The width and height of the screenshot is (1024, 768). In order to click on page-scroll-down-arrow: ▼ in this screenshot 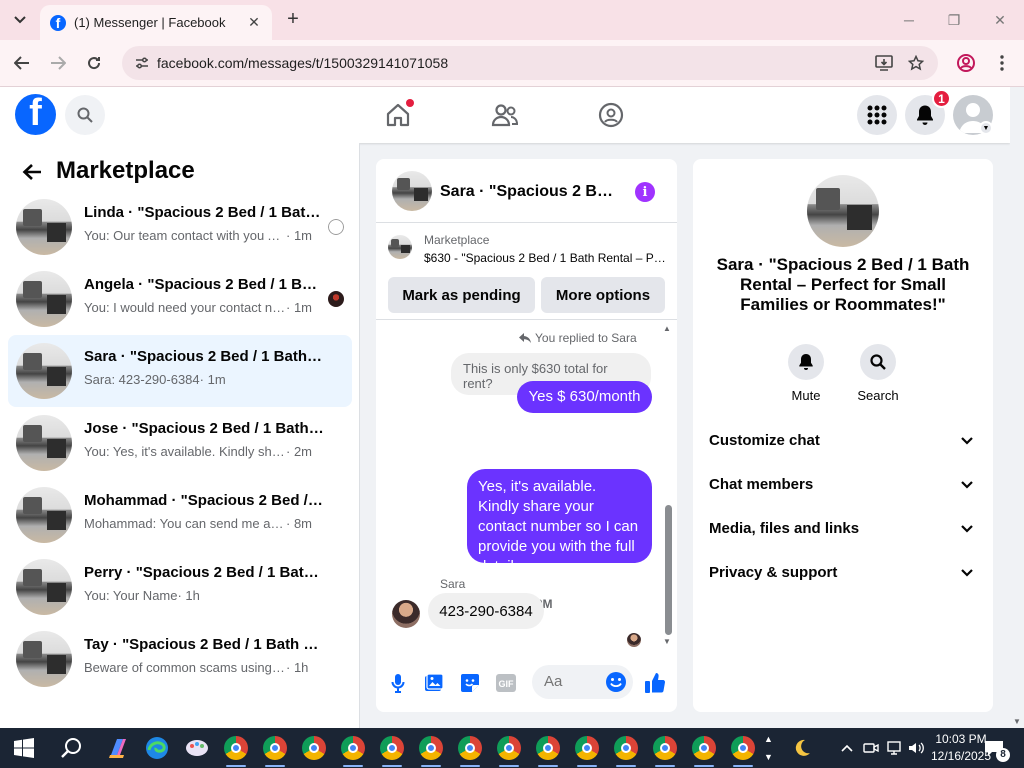, I will do `click(1017, 721)`.